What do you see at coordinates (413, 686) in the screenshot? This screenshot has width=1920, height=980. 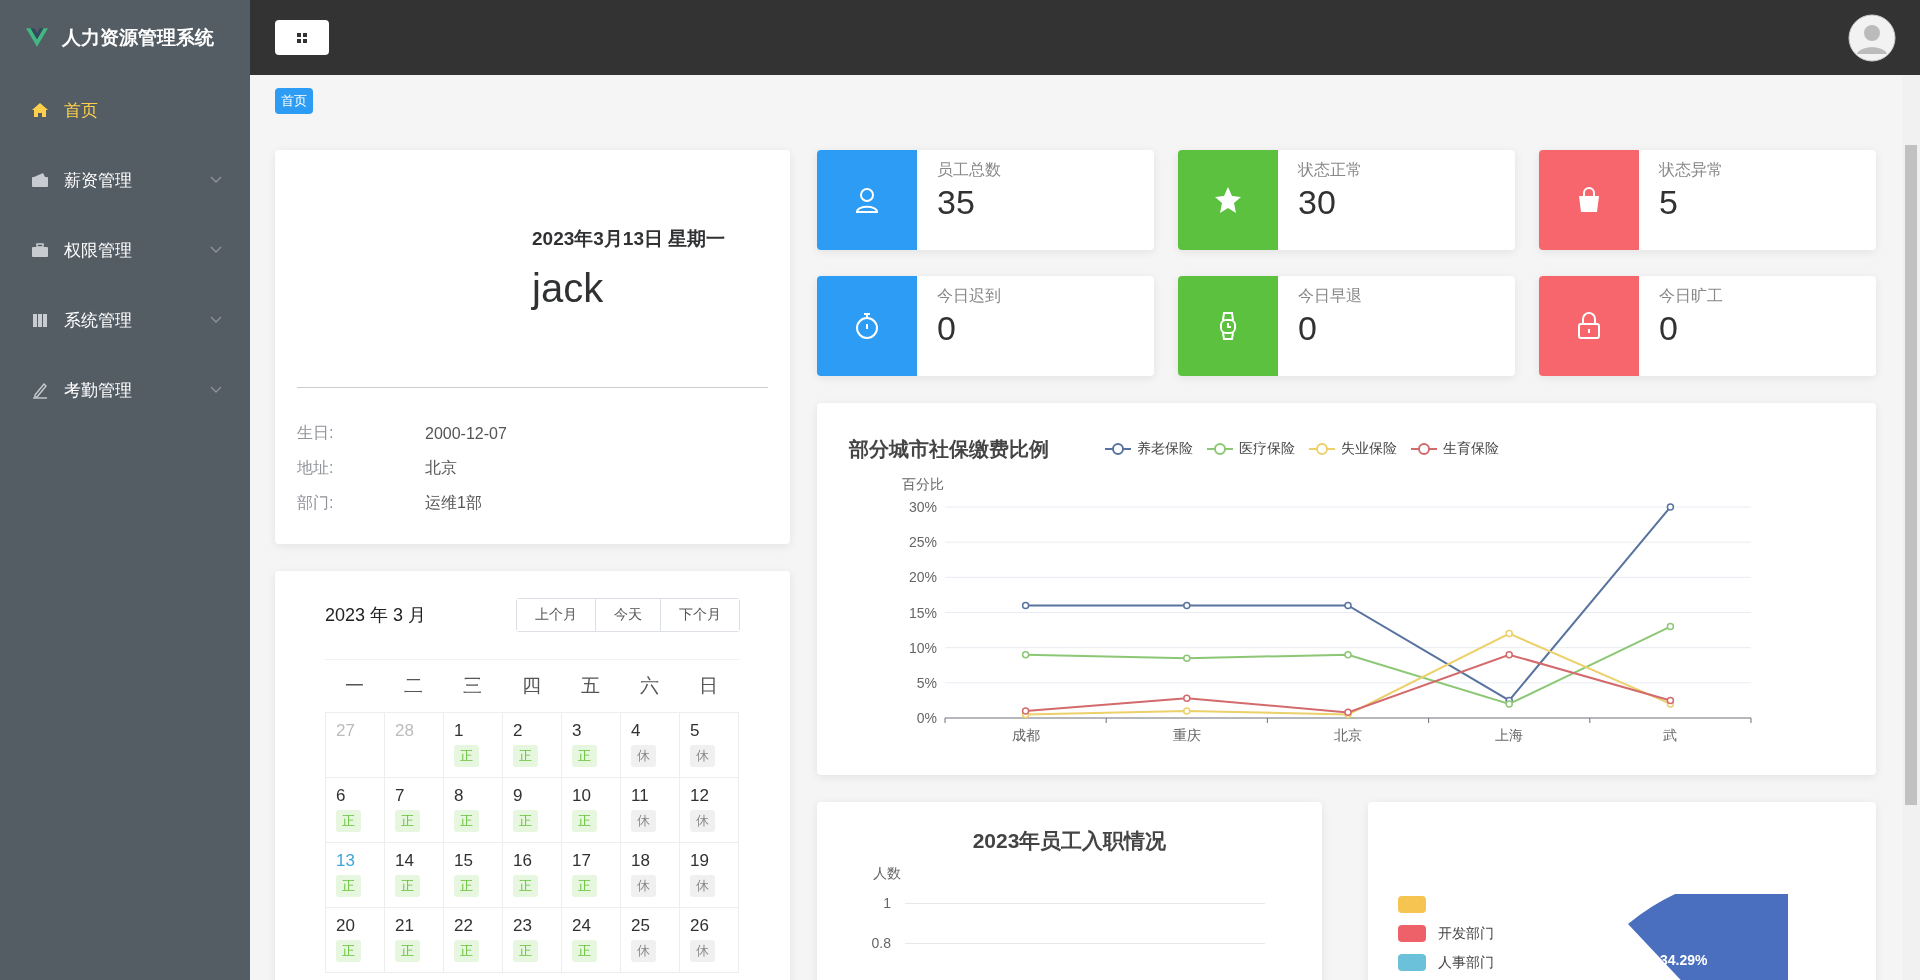 I see `weekday-label: 二` at bounding box center [413, 686].